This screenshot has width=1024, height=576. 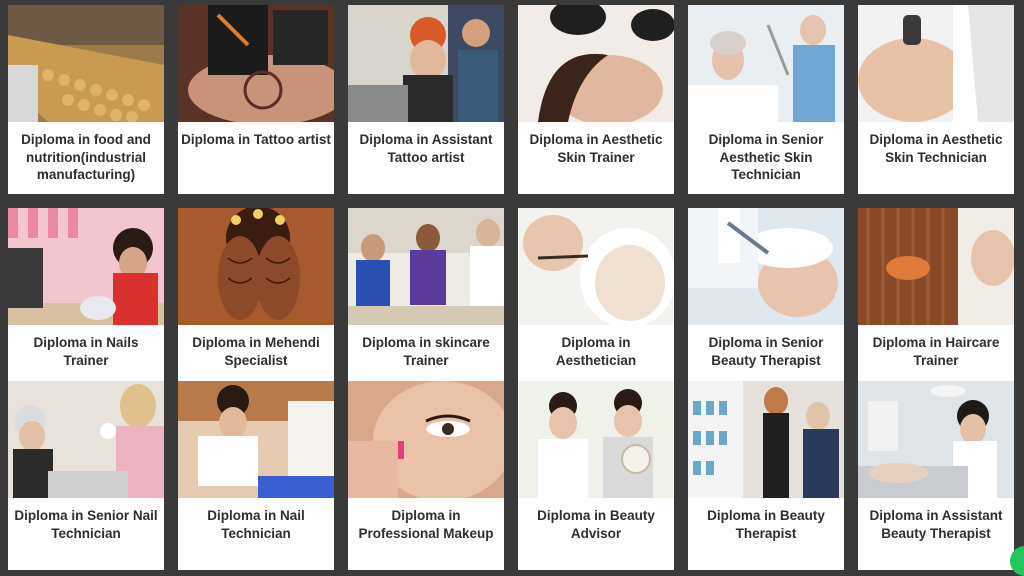 I want to click on course-card: Diploma in Nails Trainer, so click(x=86, y=302).